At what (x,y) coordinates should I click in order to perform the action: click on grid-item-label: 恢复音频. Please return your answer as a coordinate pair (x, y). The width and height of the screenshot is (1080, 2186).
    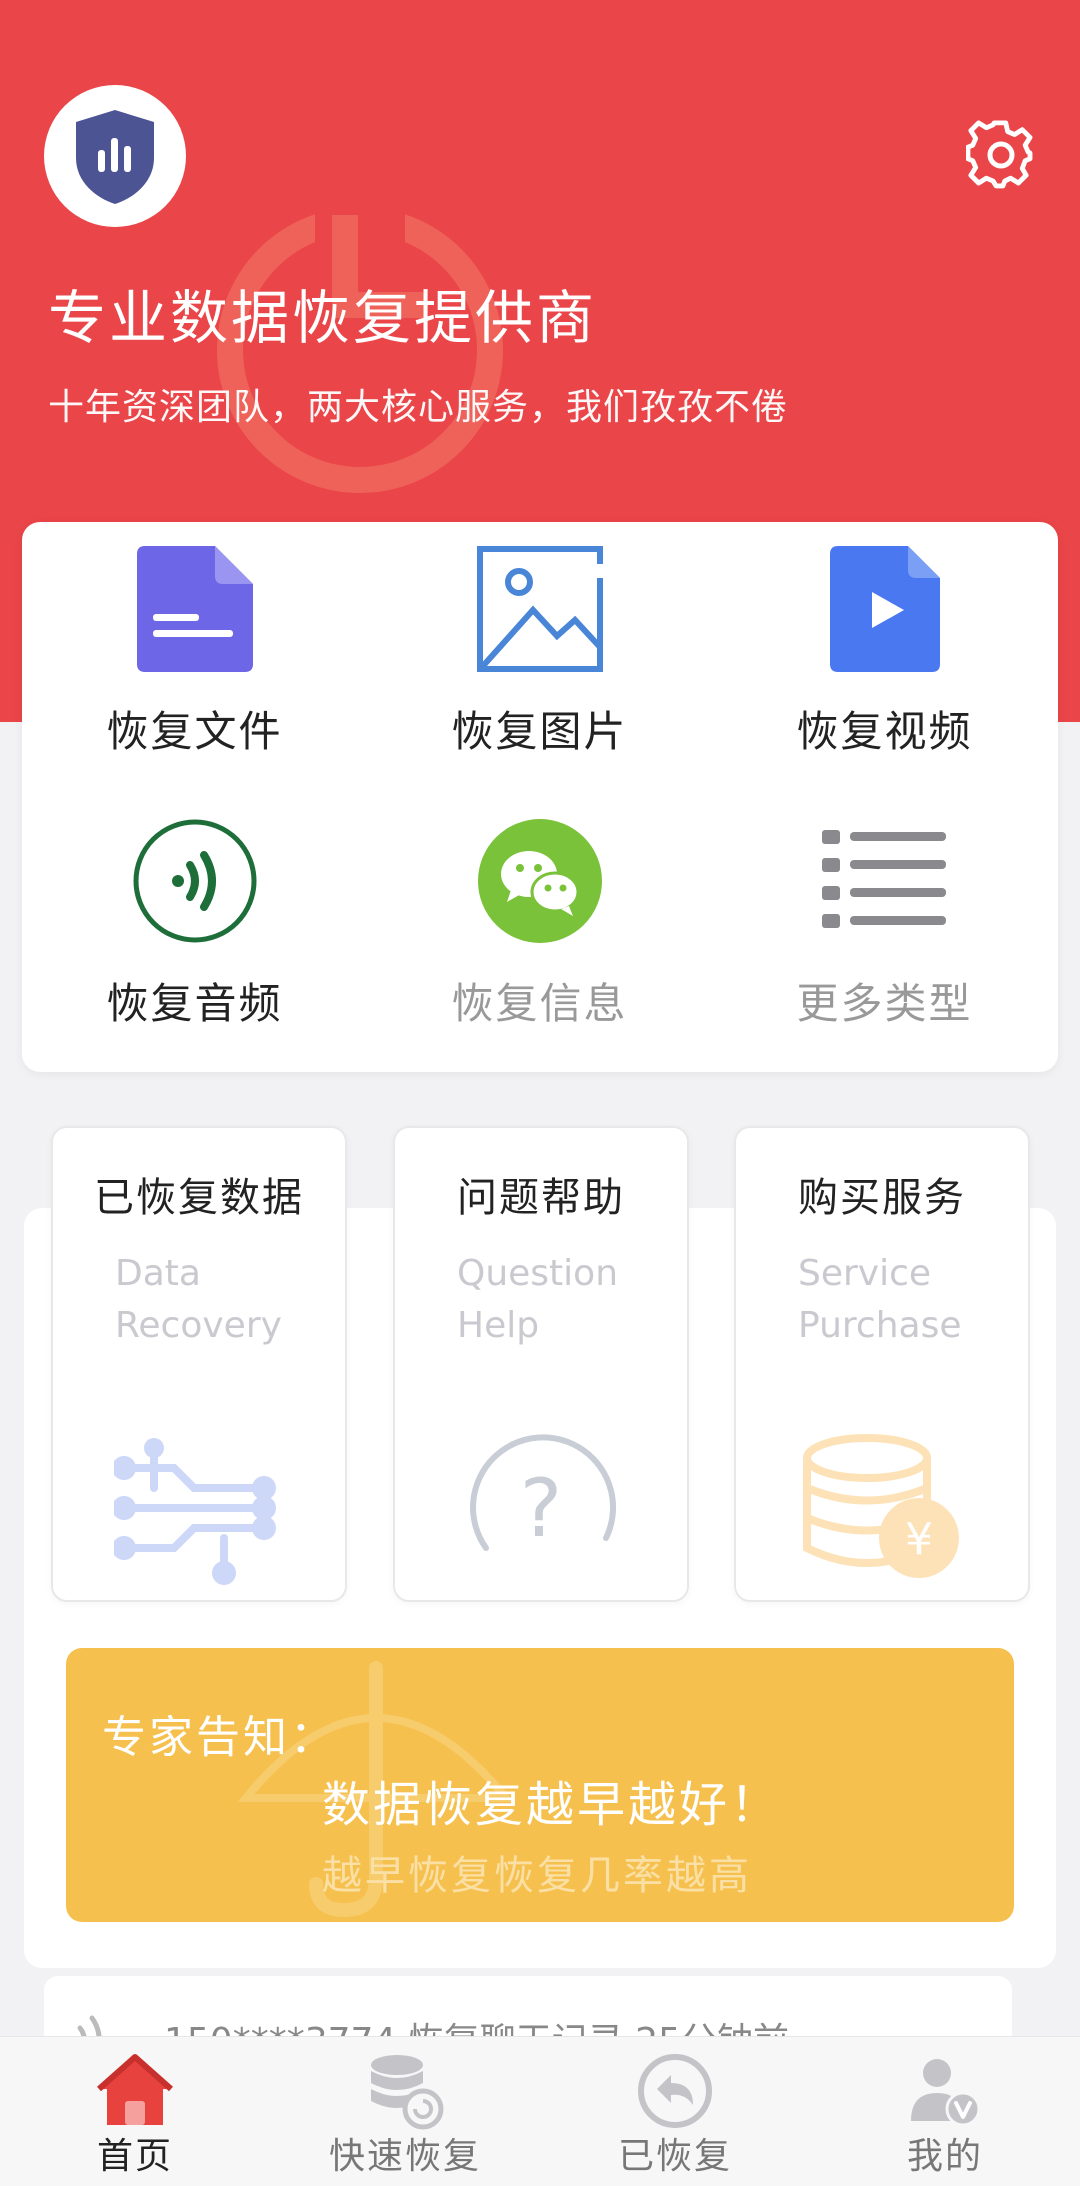
    Looking at the image, I should click on (194, 1003).